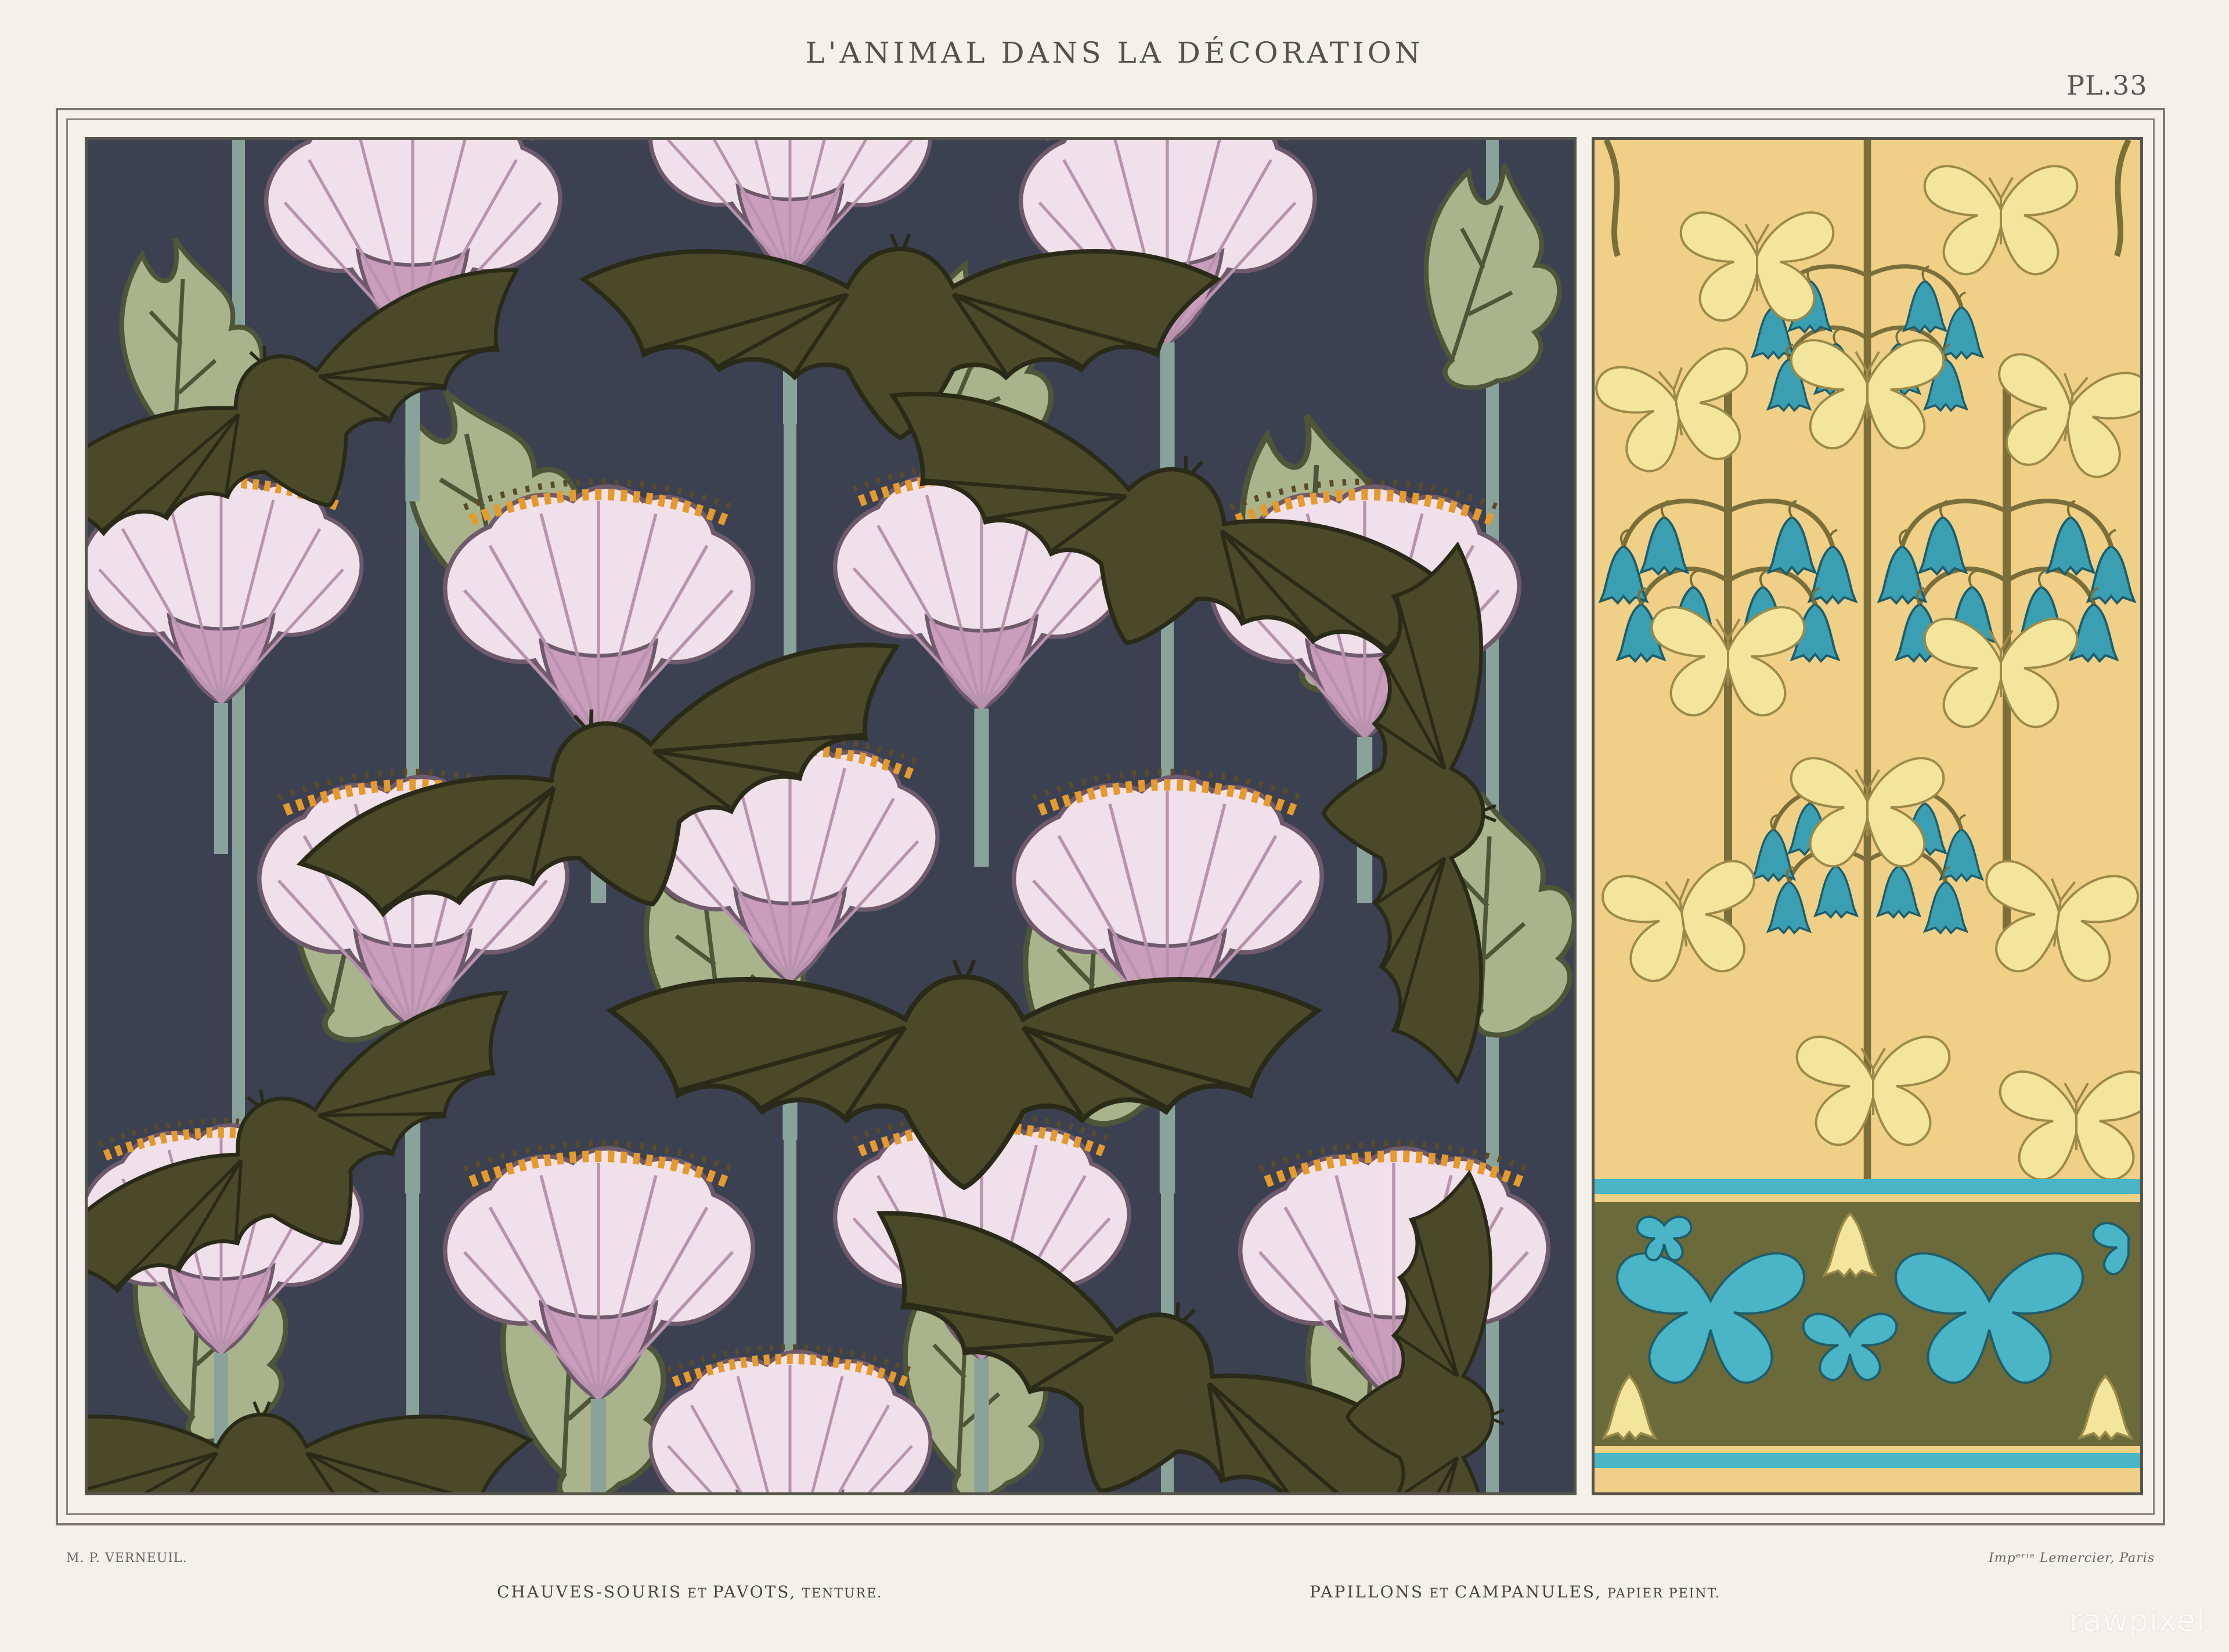 The height and width of the screenshot is (1652, 2229). Describe the element at coordinates (126, 1558) in the screenshot. I see `artist-credit: M. P. VERNEUIL.` at that location.